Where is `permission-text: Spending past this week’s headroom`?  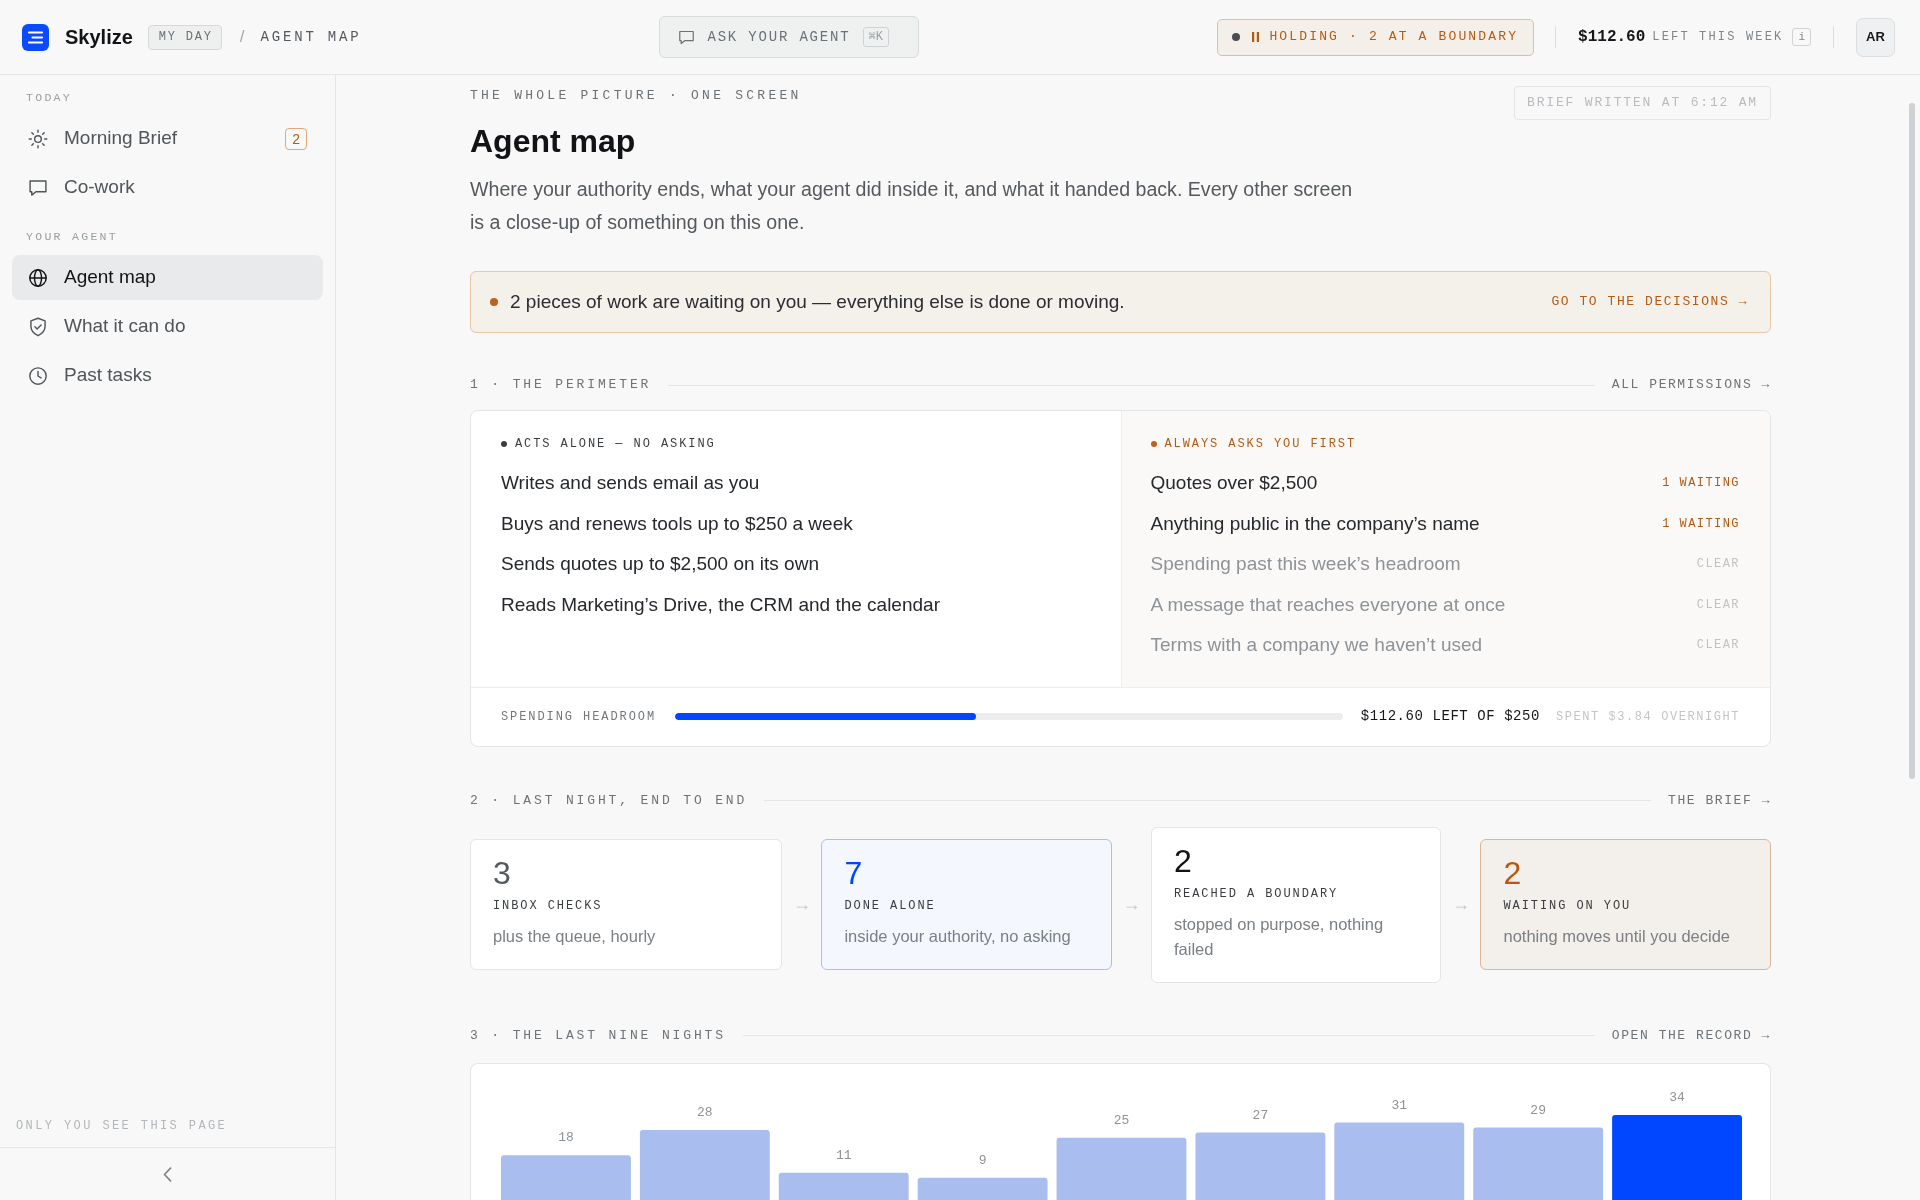
permission-text: Spending past this week’s headroom is located at coordinates (1305, 564).